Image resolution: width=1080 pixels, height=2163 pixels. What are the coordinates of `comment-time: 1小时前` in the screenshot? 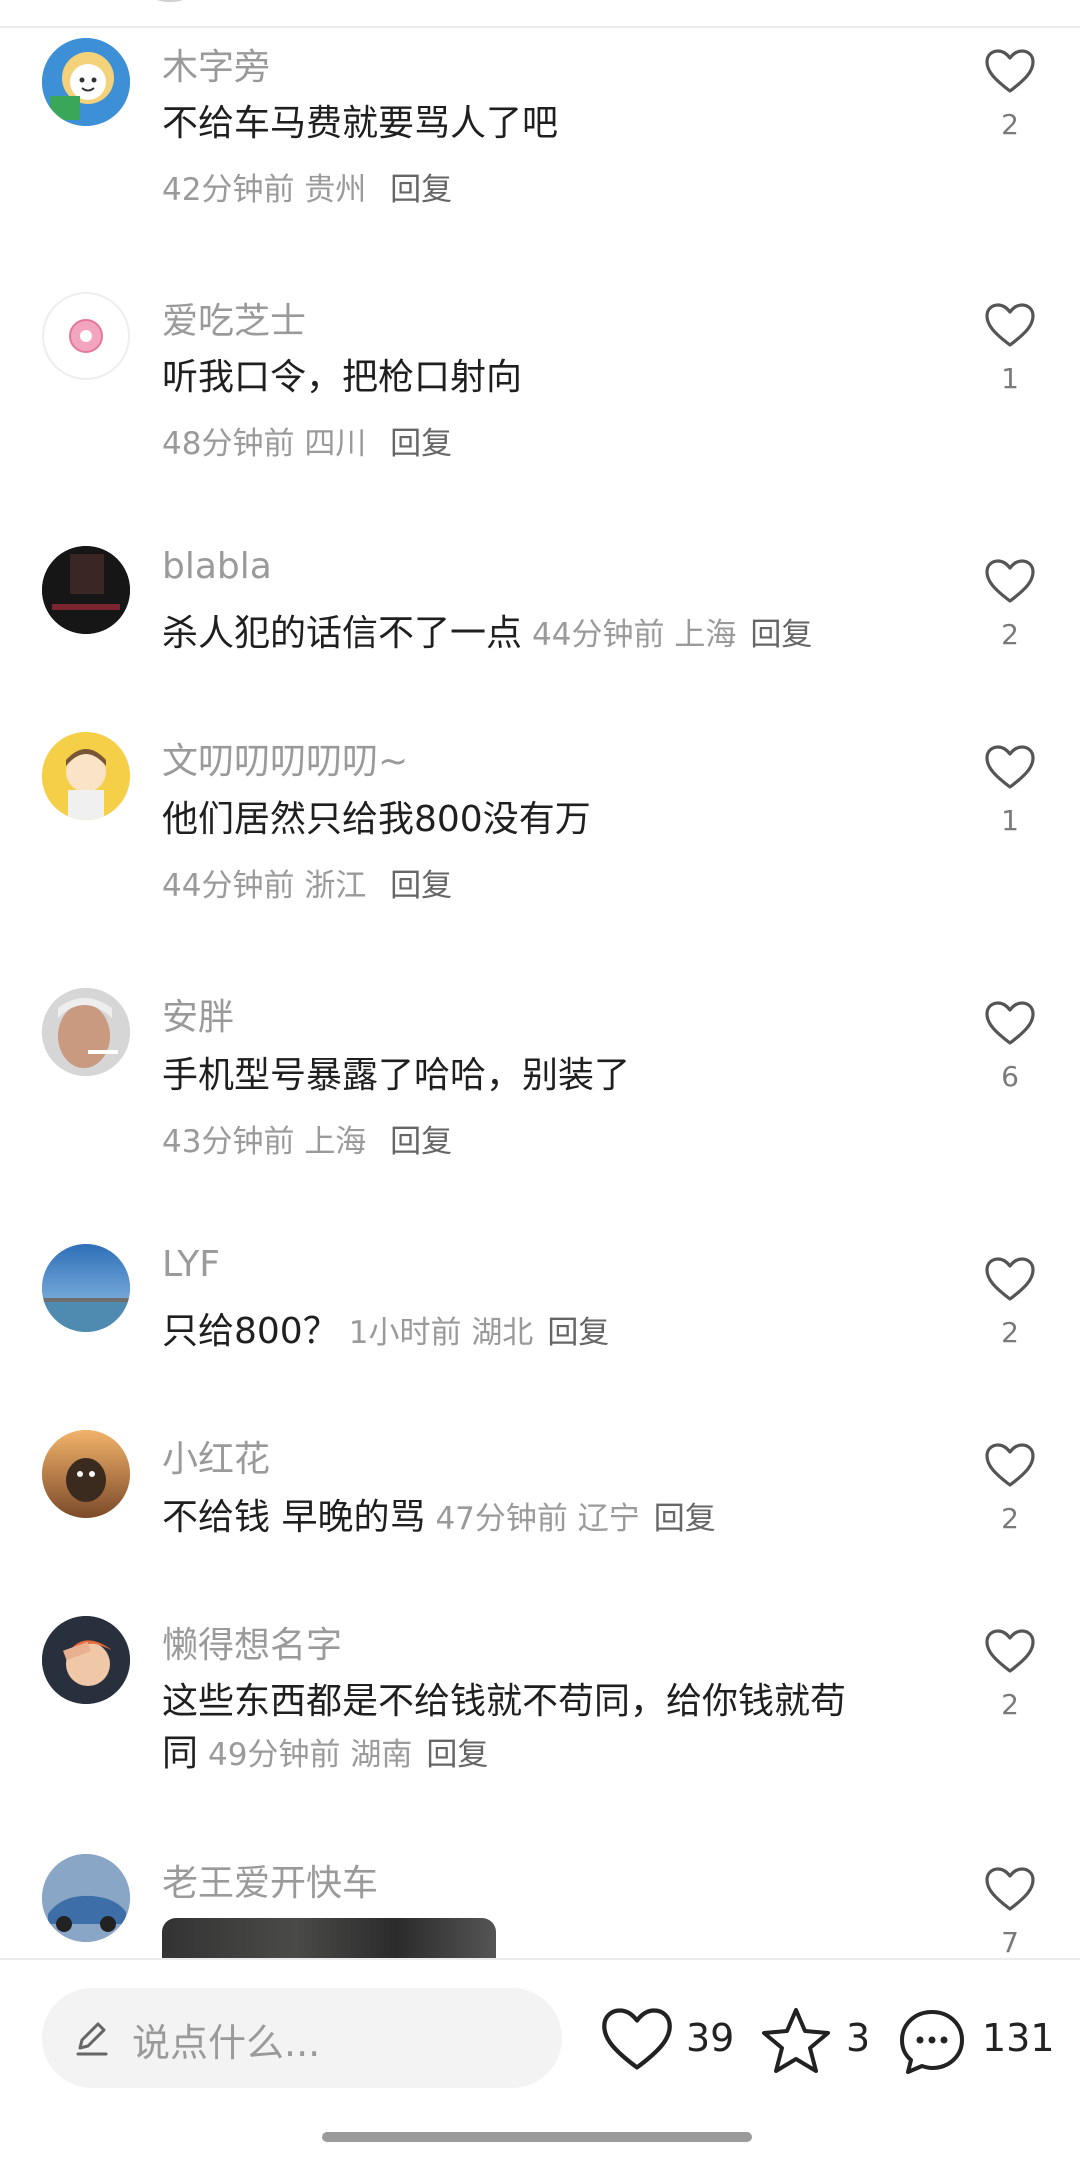 It's located at (405, 1333).